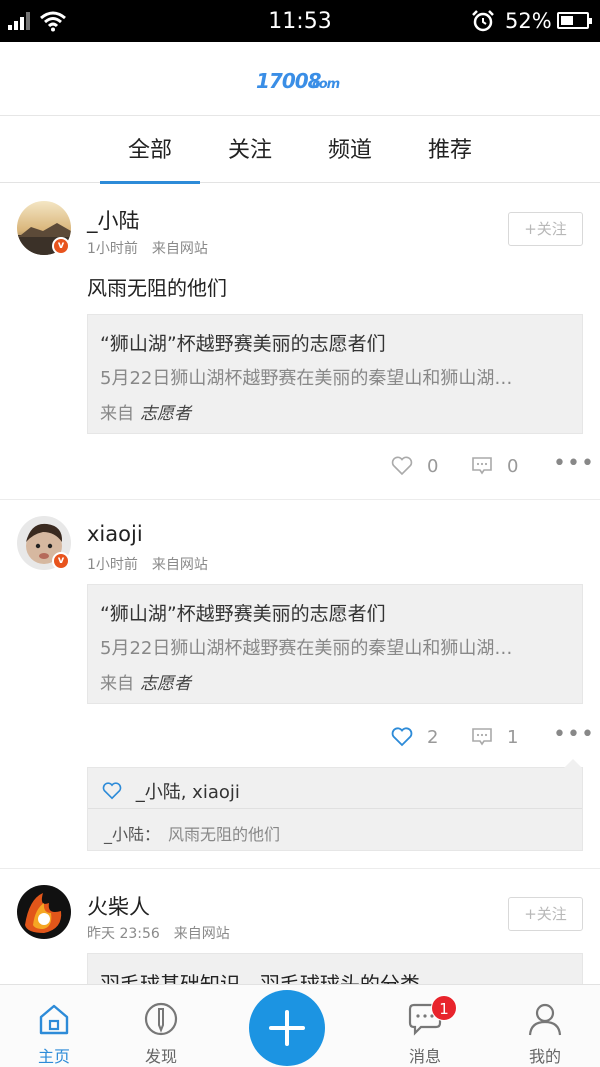  Describe the element at coordinates (157, 288) in the screenshot. I see `post-text: 风雨无阻的他们` at that location.